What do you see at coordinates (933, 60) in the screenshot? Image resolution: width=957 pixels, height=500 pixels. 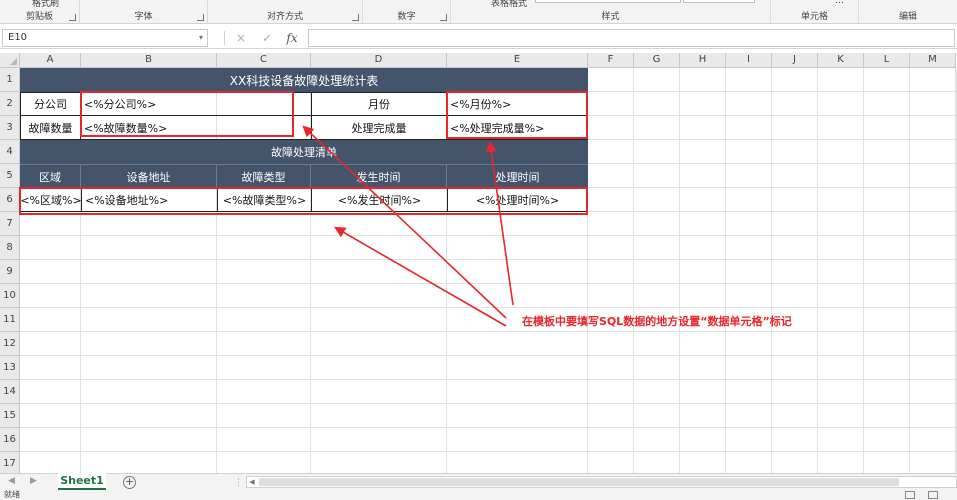 I see `column-header-M: M` at bounding box center [933, 60].